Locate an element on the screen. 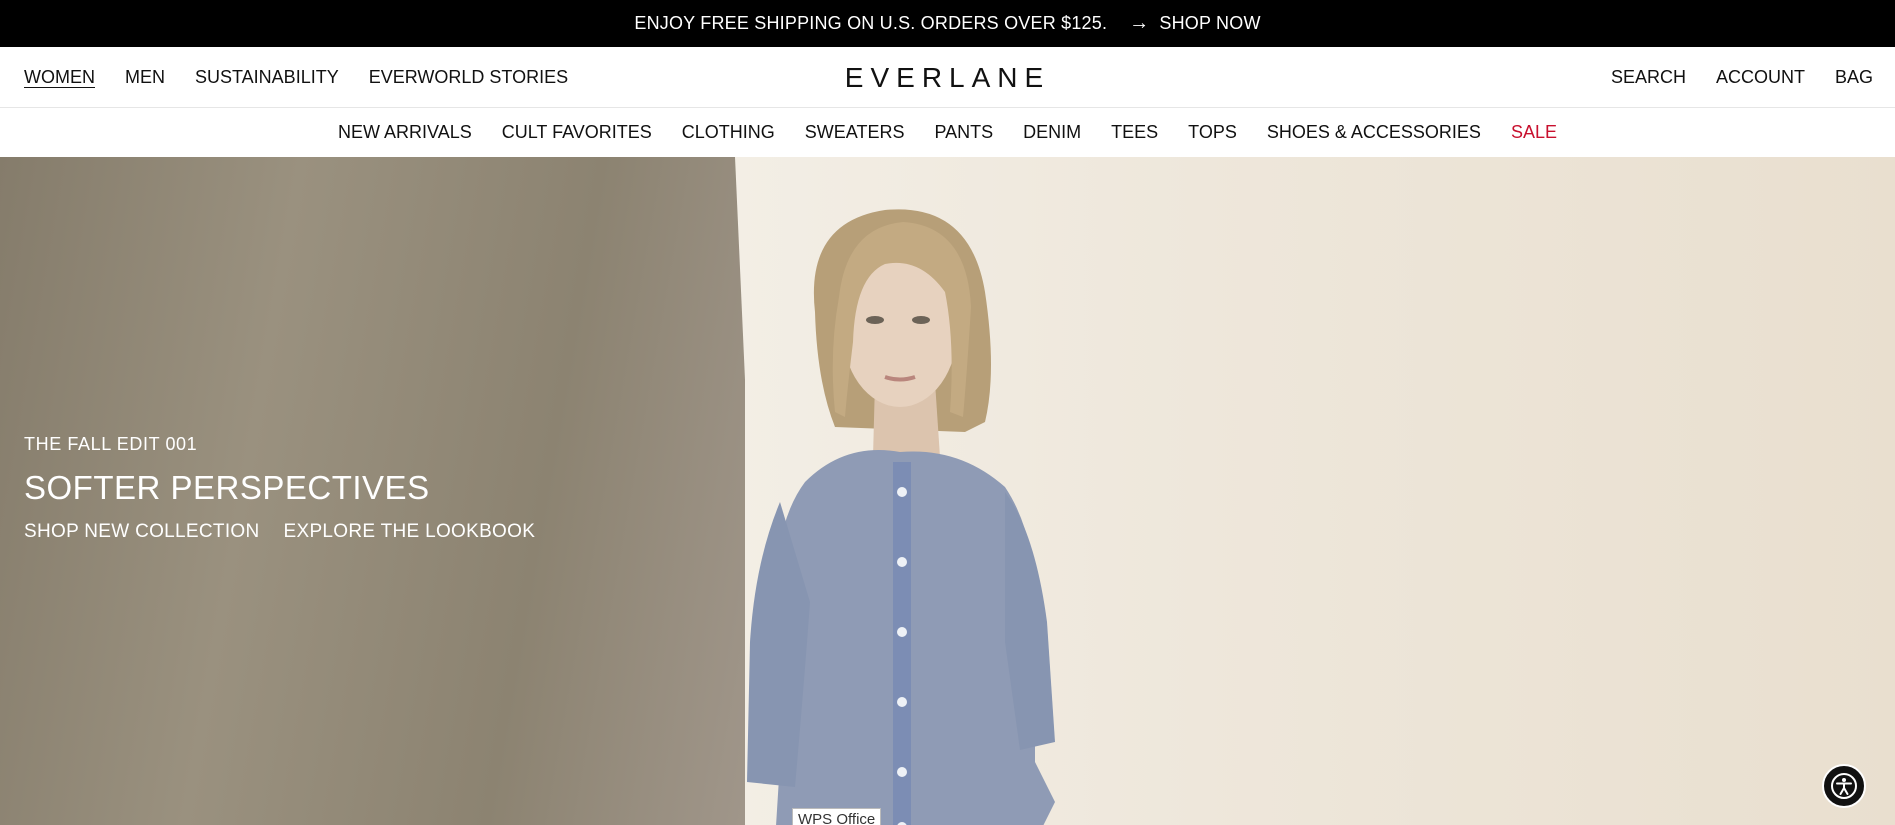  nav-link-women: WOMEN is located at coordinates (59, 77).